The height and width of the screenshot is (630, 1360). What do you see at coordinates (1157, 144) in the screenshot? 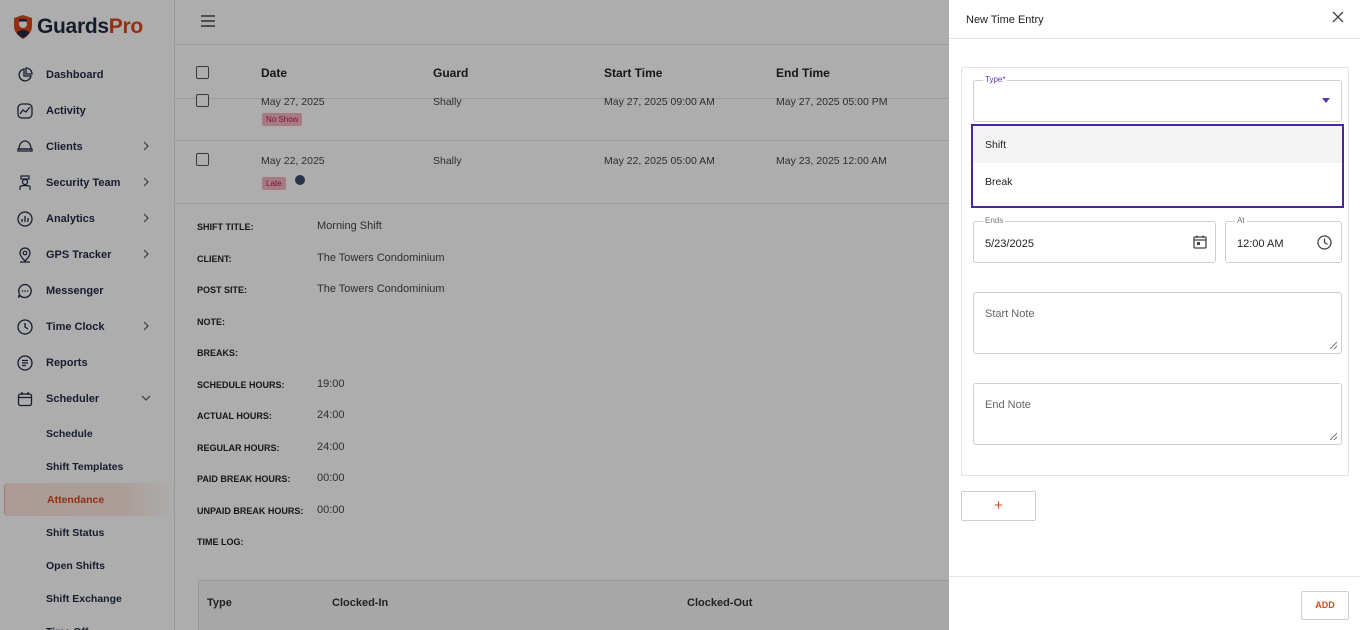
I see `type-option-shift: Shift` at bounding box center [1157, 144].